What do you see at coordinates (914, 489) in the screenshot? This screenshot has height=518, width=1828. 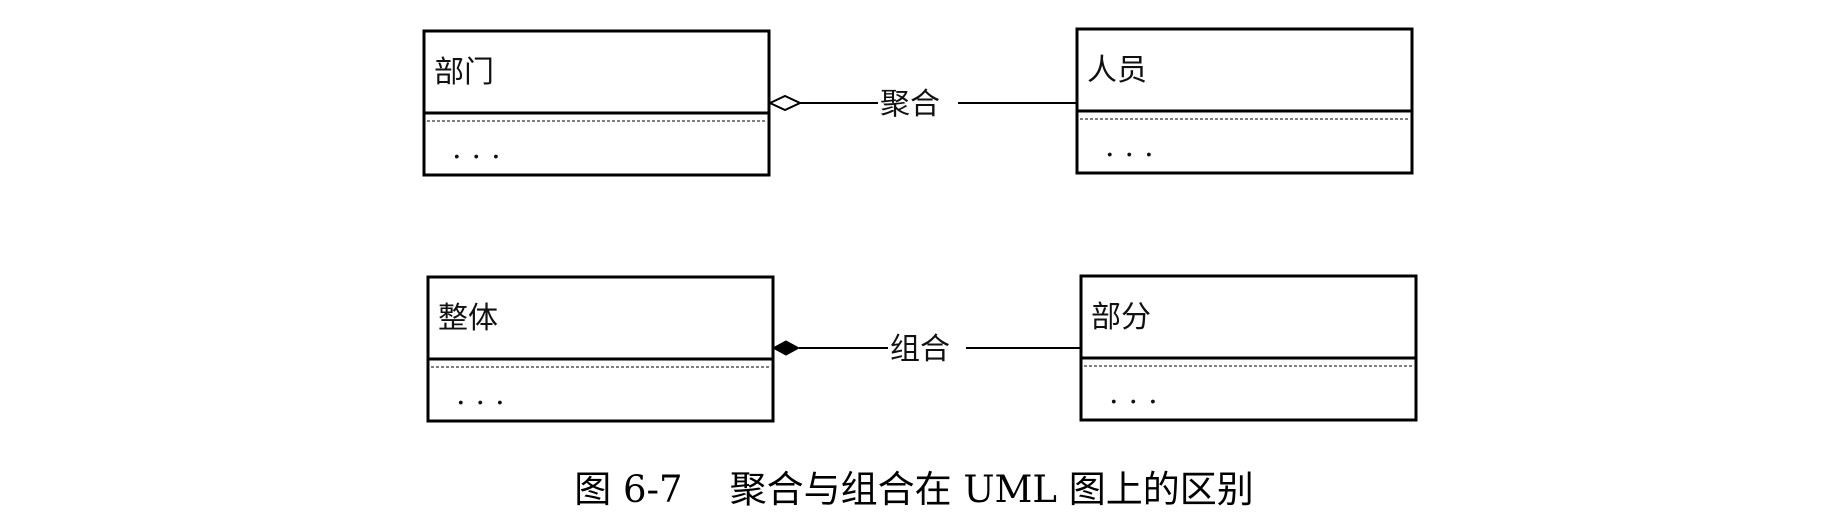 I see `figure-caption: 图 6-7 聚合与组合在 UML 图上的区别` at bounding box center [914, 489].